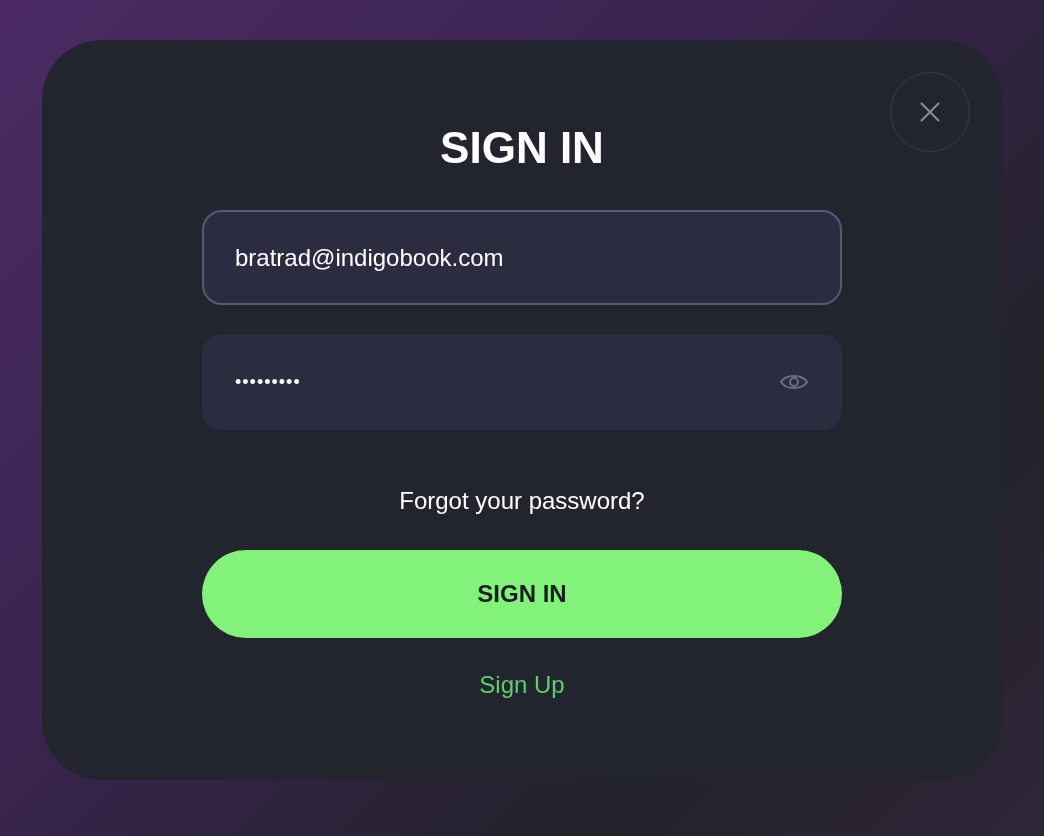  Describe the element at coordinates (522, 382) in the screenshot. I see `password-field: •••••••••` at that location.